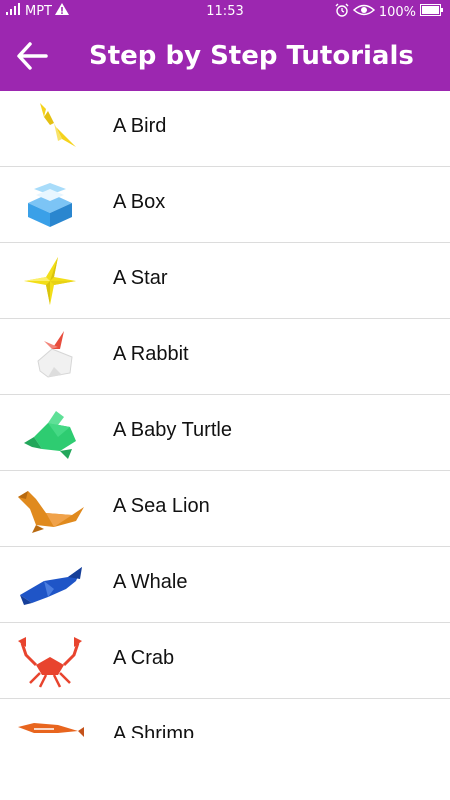  What do you see at coordinates (50, 205) in the screenshot?
I see `origami-box-icon` at bounding box center [50, 205].